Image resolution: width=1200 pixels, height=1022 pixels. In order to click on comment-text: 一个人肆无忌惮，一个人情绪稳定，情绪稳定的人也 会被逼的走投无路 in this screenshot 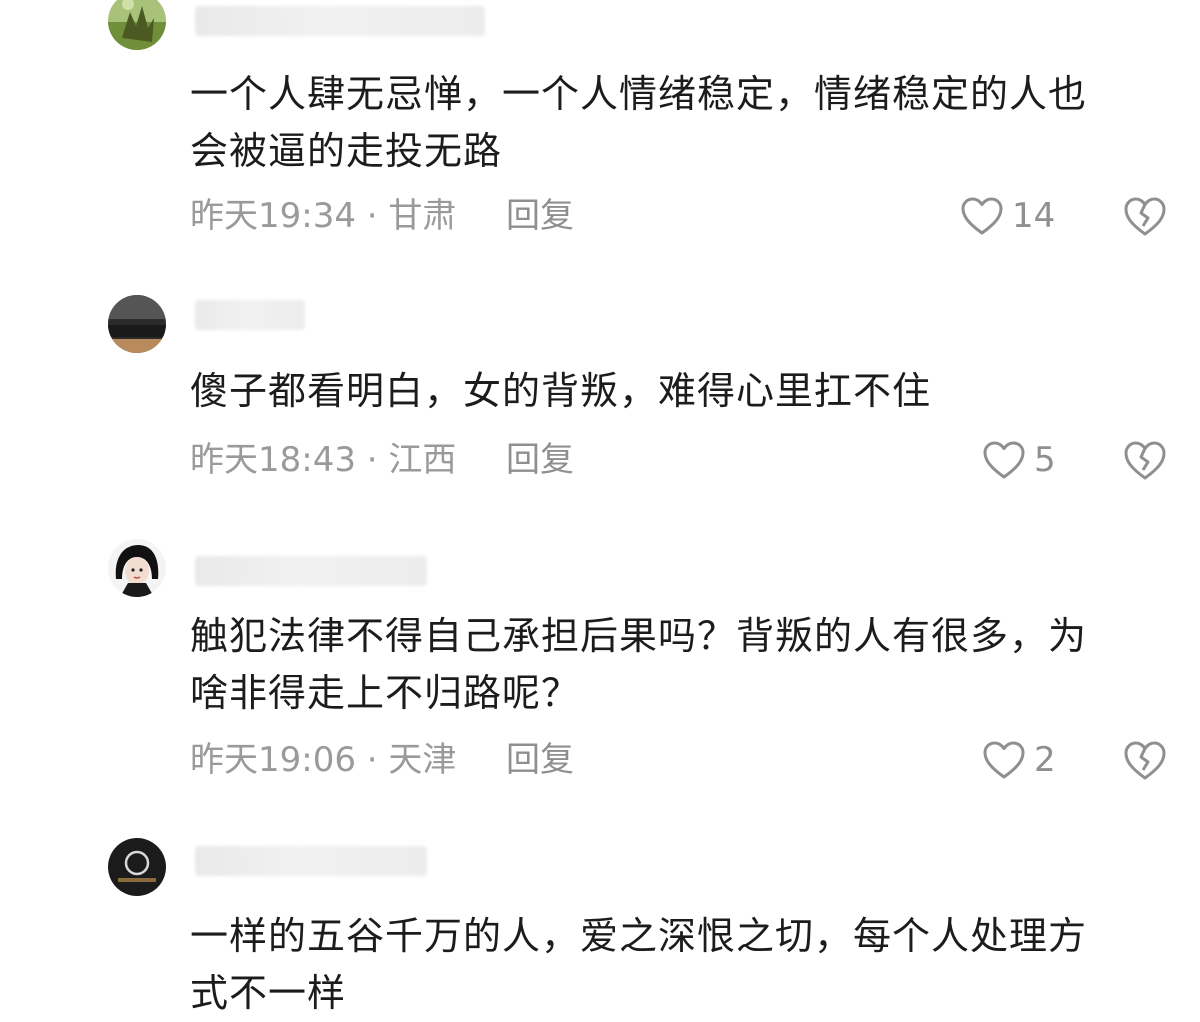, I will do `click(639, 122)`.